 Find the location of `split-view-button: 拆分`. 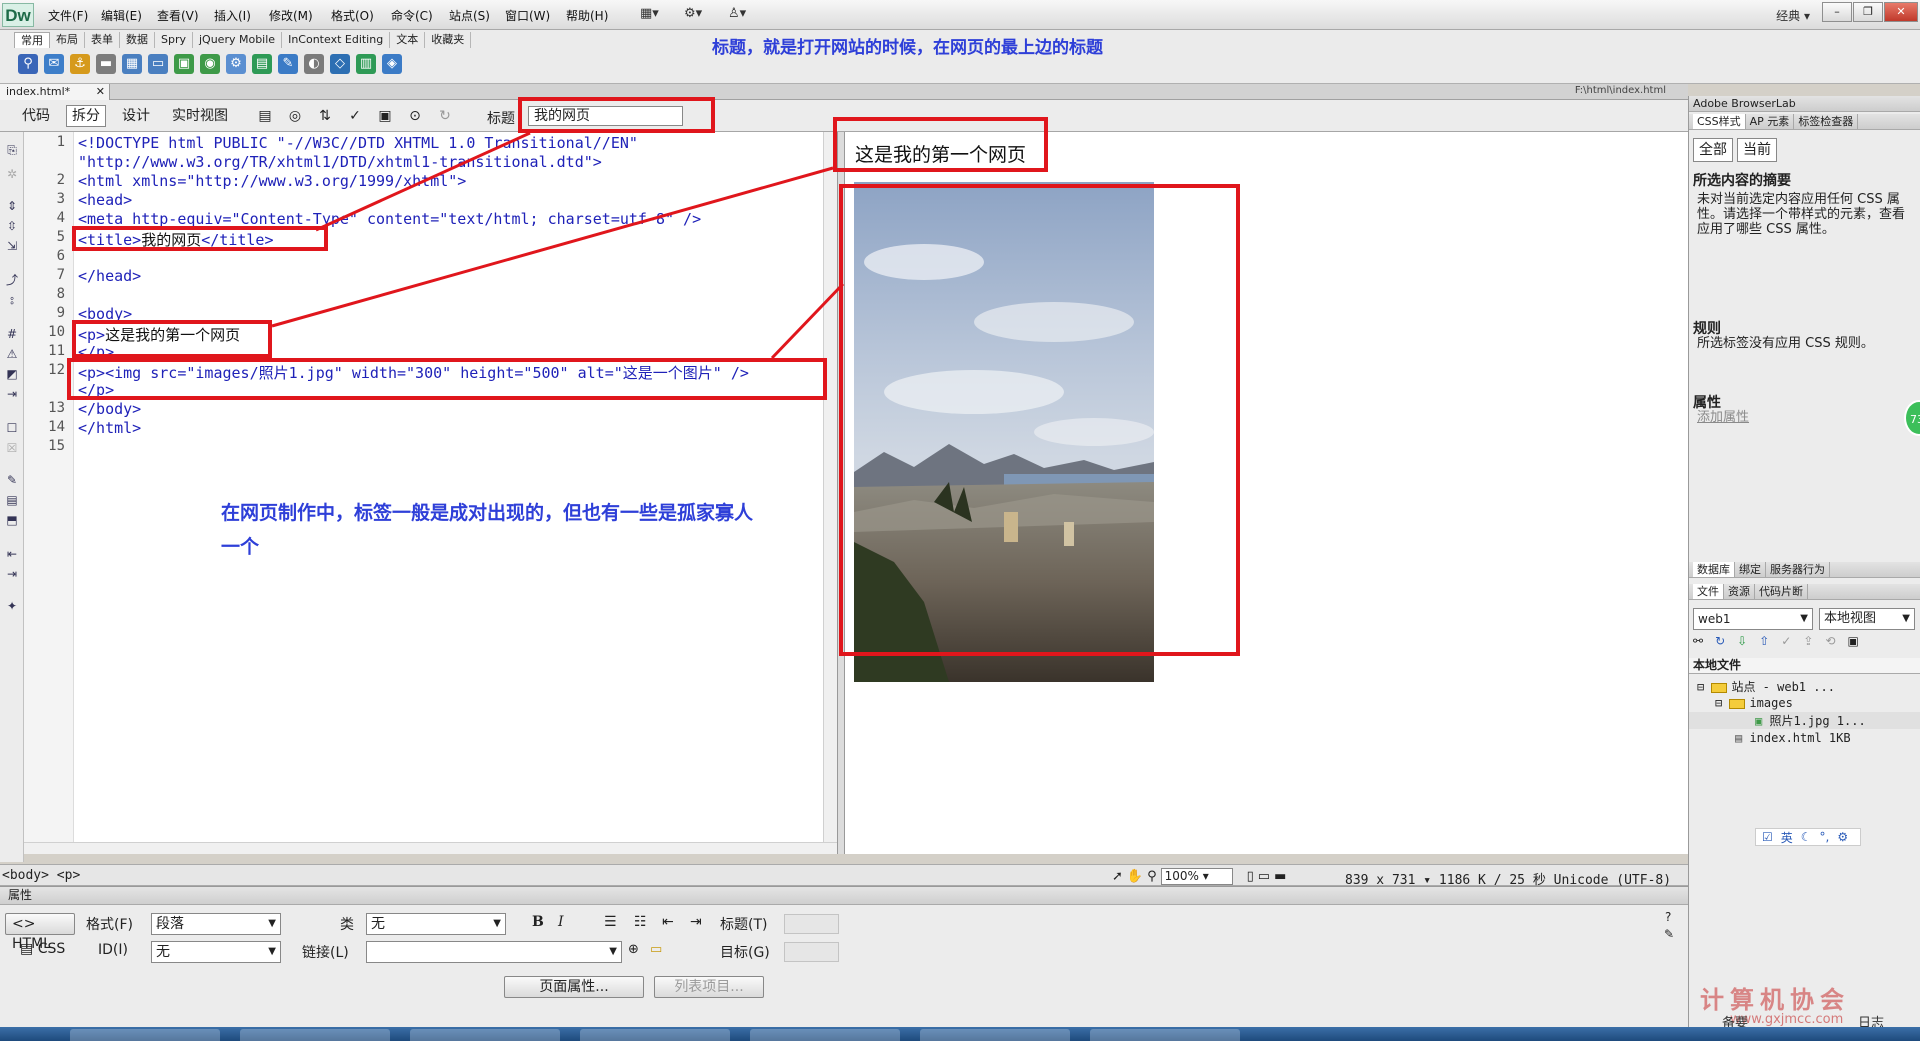

split-view-button: 拆分 is located at coordinates (86, 116).